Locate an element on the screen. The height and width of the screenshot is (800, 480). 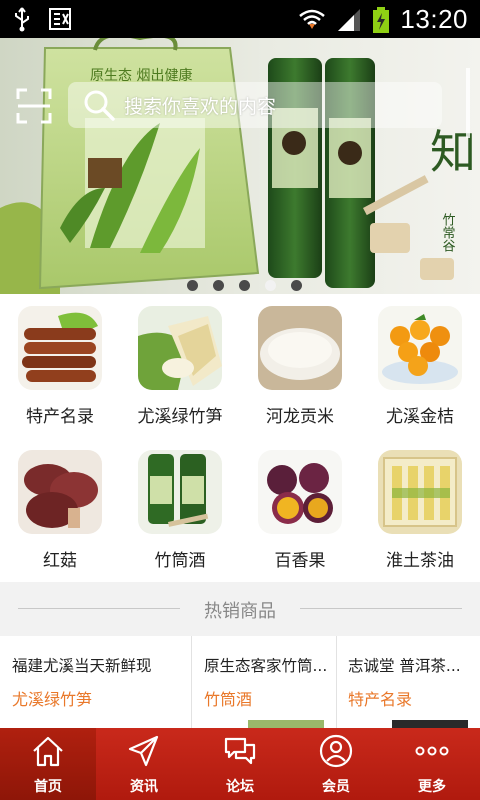
category-kumquat: 尤溪金桔 is located at coordinates (420, 366).